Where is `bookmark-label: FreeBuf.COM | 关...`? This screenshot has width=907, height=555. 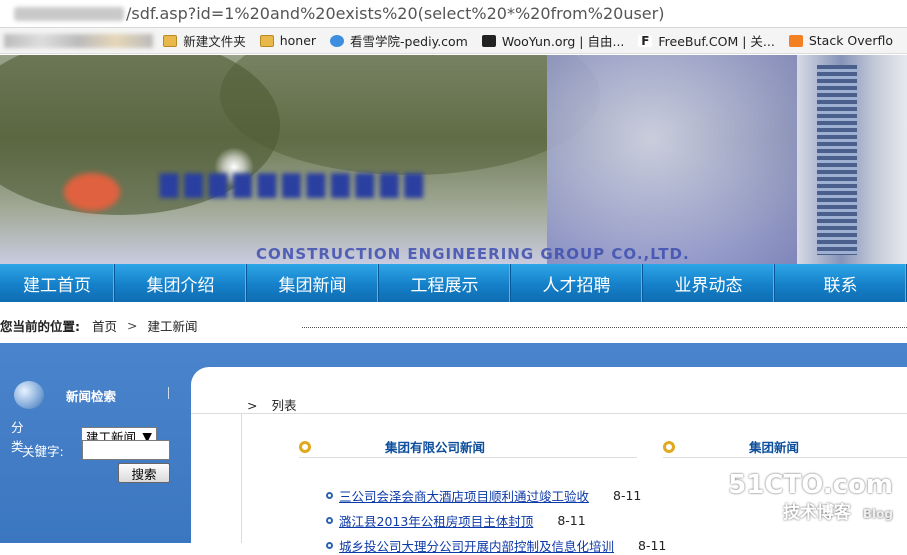 bookmark-label: FreeBuf.COM | 关... is located at coordinates (716, 41).